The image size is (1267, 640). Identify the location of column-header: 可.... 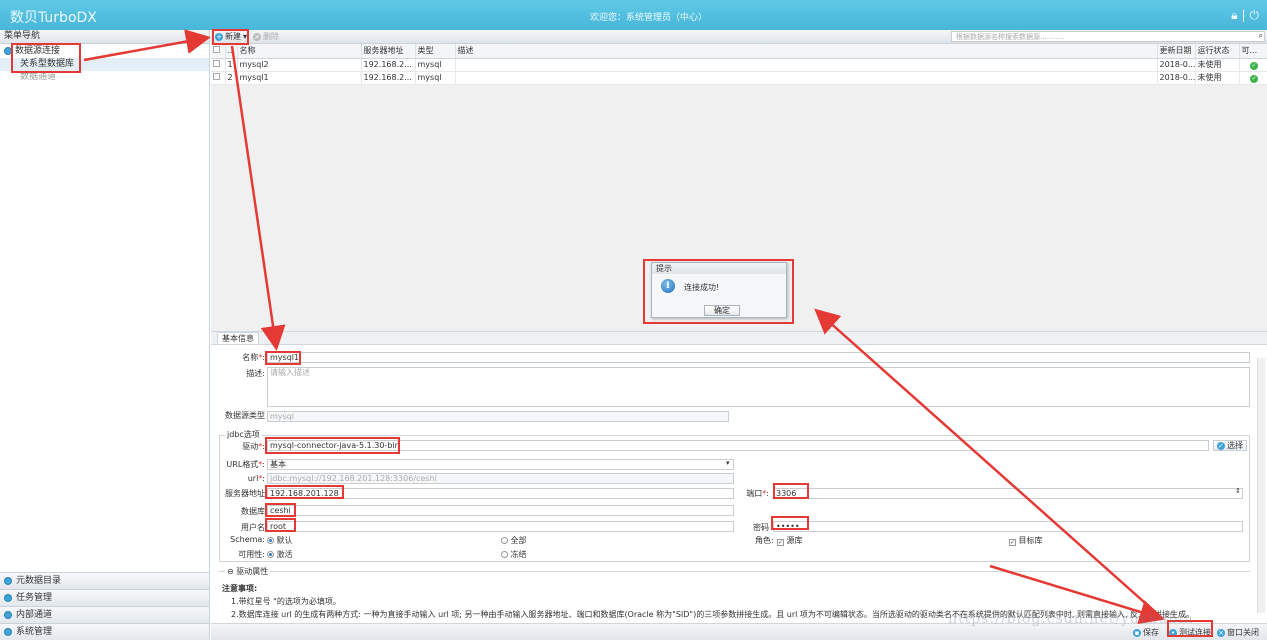
(1253, 51).